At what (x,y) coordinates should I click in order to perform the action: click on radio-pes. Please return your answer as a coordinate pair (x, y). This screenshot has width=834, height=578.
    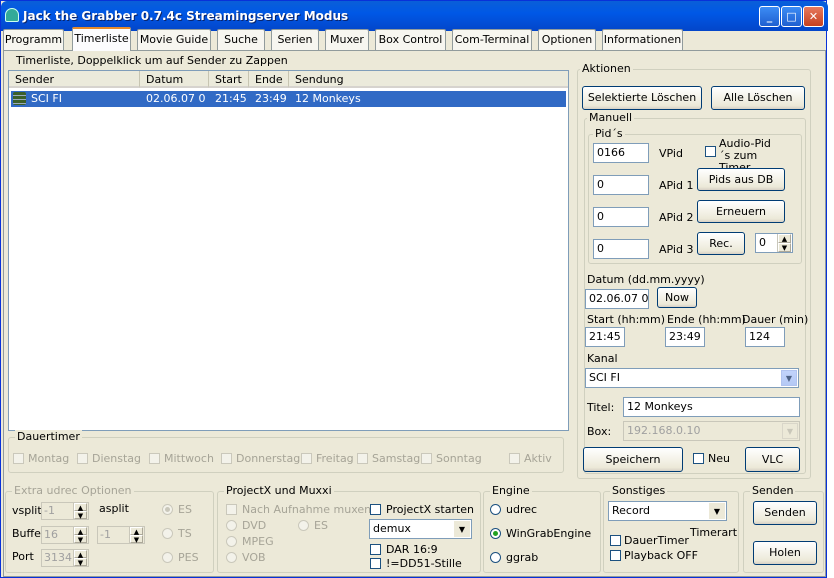
    Looking at the image, I should click on (167, 557).